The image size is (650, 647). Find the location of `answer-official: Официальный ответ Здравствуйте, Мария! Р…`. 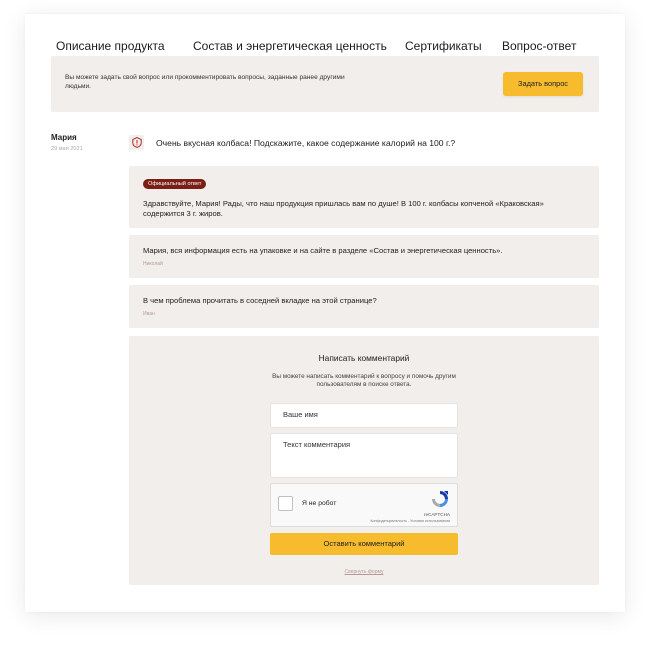

answer-official: Официальный ответ Здравствуйте, Мария! Р… is located at coordinates (364, 197).